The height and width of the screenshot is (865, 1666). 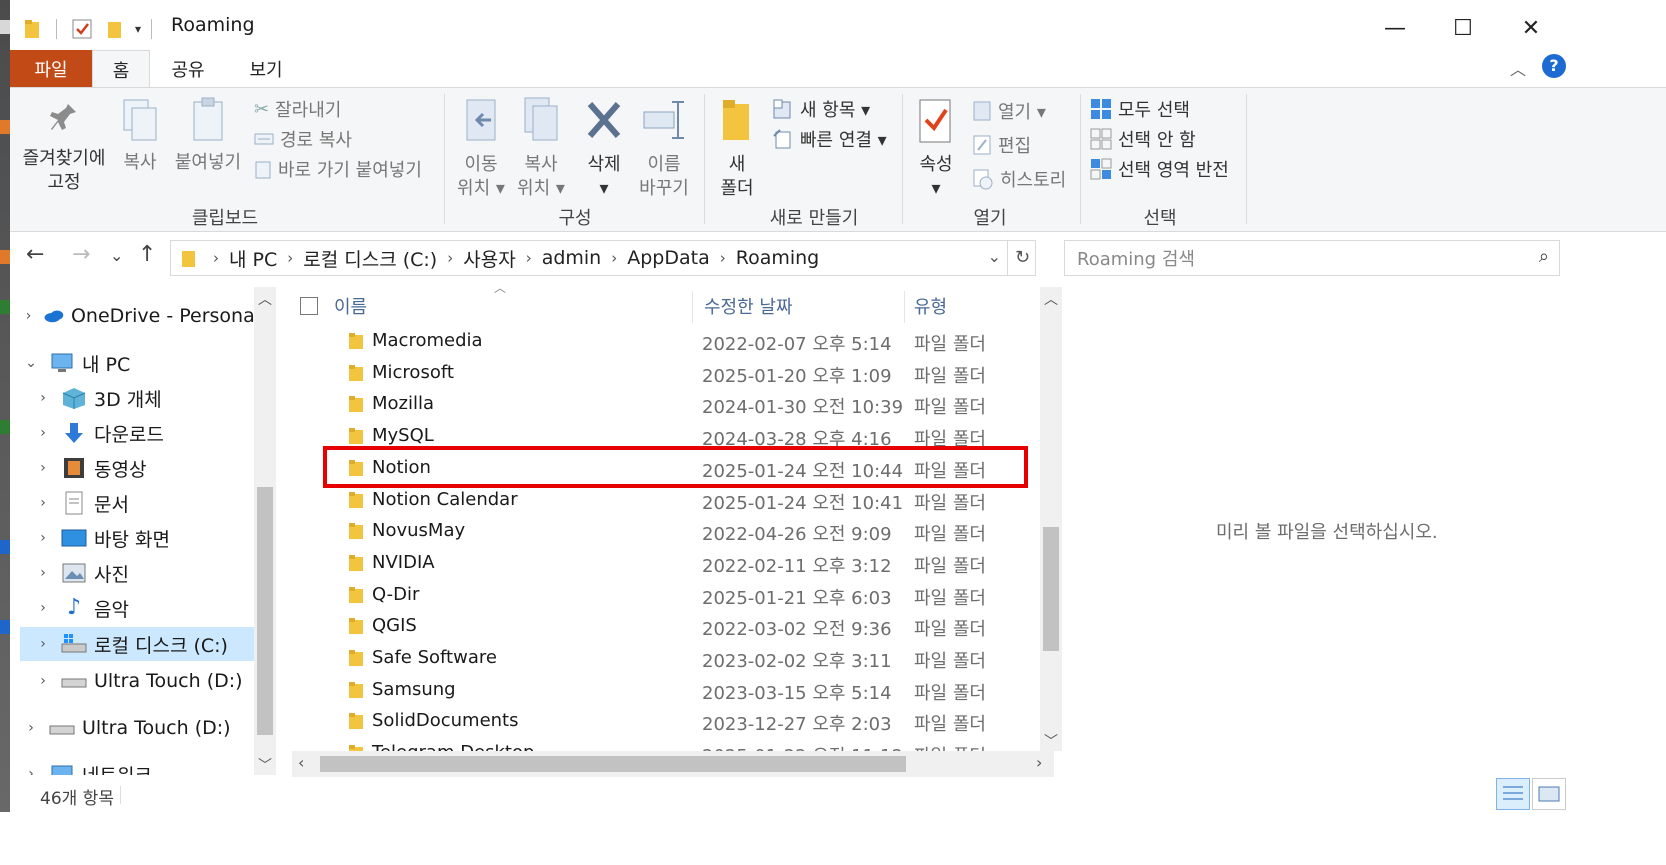 What do you see at coordinates (146, 608) in the screenshot?
I see `tree-item-music: › ♪ 음악` at bounding box center [146, 608].